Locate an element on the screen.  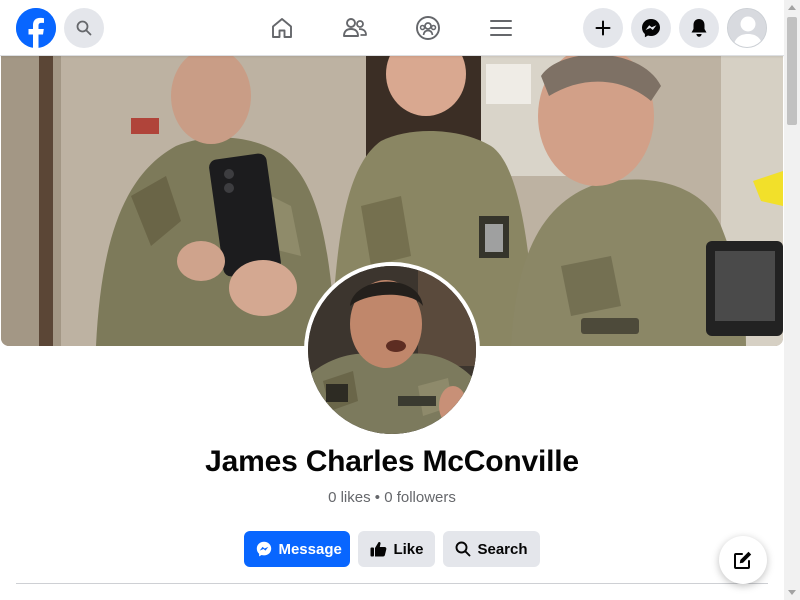
search-page-button: Search is located at coordinates (491, 549).